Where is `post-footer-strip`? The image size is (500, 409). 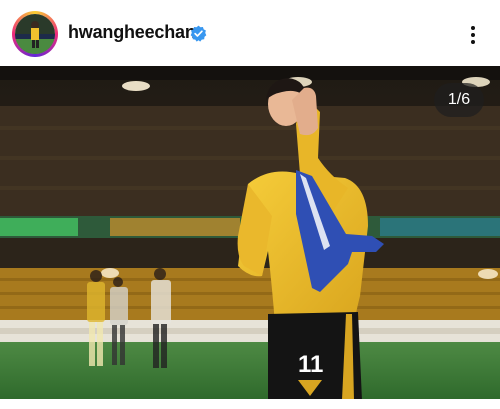 post-footer-strip is located at coordinates (250, 404).